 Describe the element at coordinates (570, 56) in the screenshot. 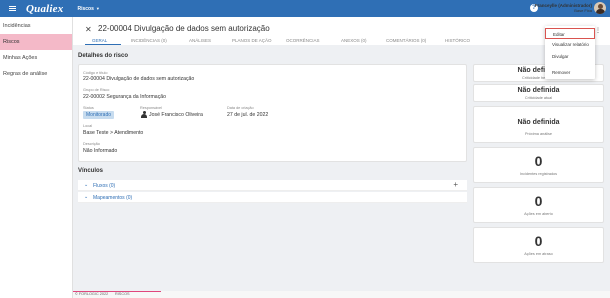

I see `menu-item-divulgar: Divulgar` at that location.